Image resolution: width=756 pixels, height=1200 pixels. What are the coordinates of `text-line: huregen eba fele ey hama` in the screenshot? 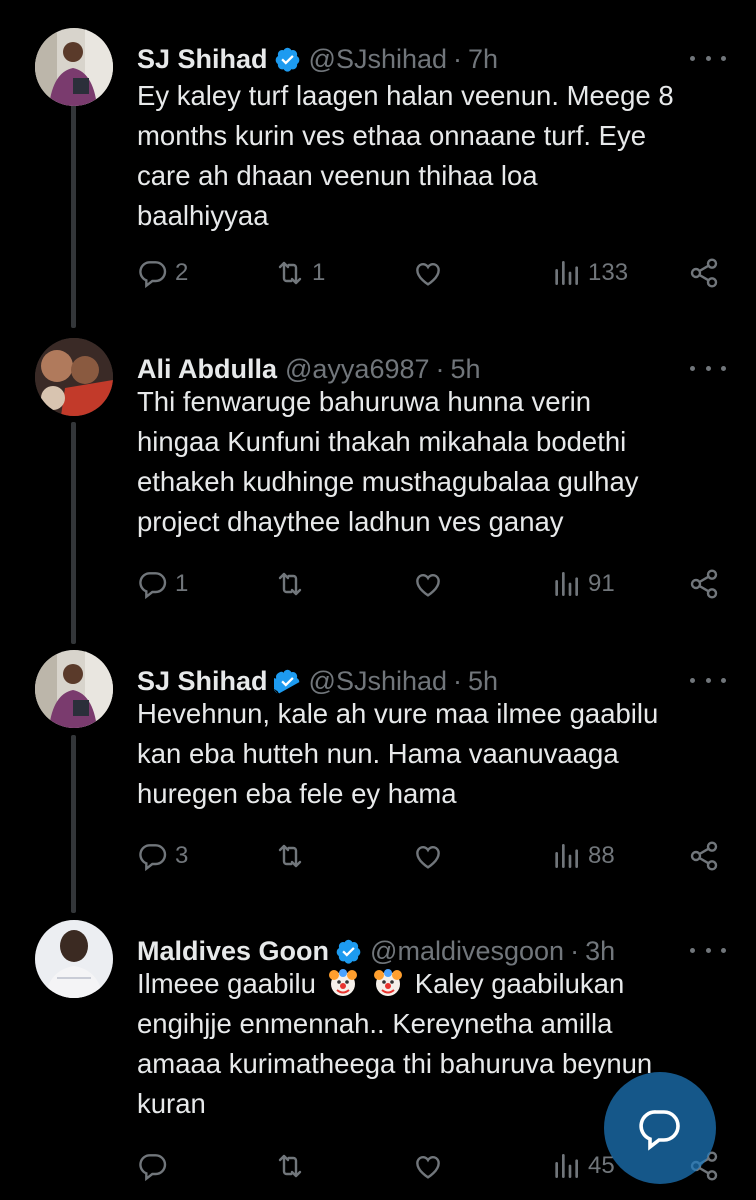 It's located at (297, 793).